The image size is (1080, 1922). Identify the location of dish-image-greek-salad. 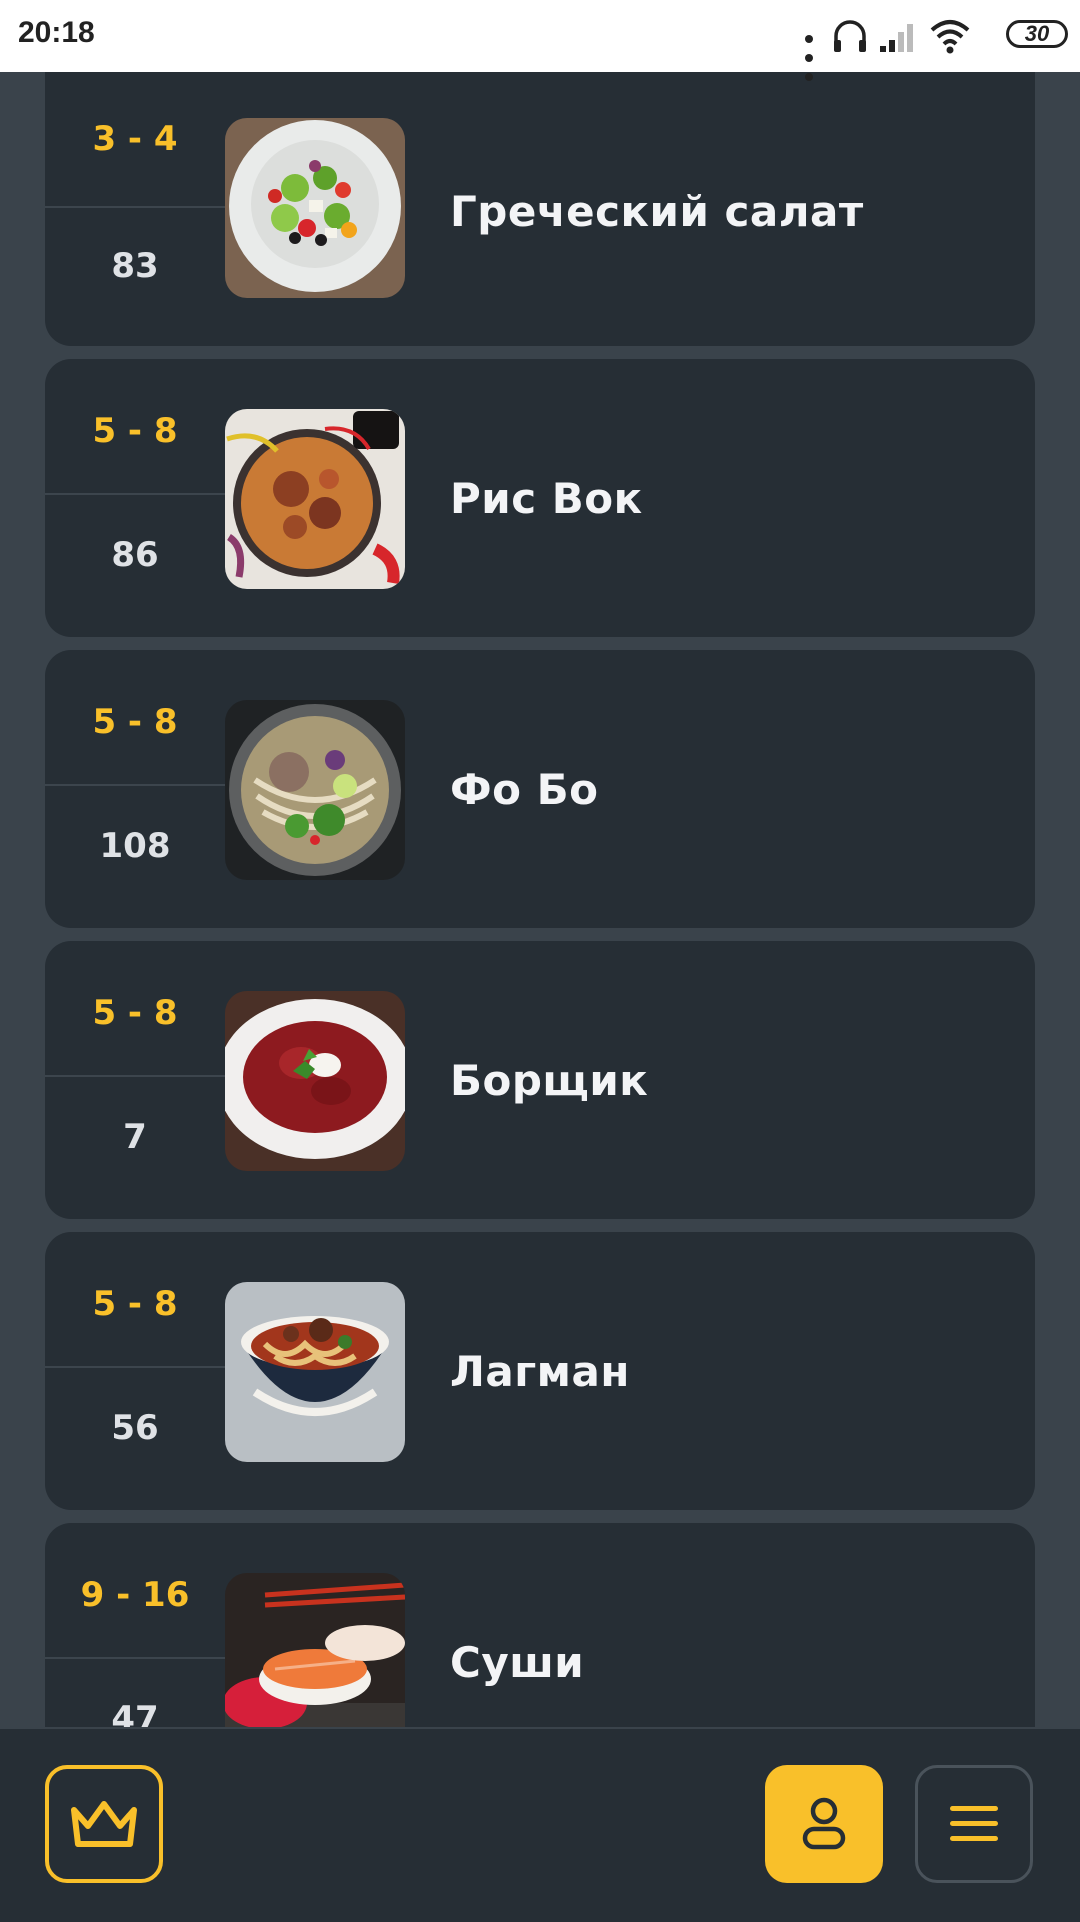
(315, 208).